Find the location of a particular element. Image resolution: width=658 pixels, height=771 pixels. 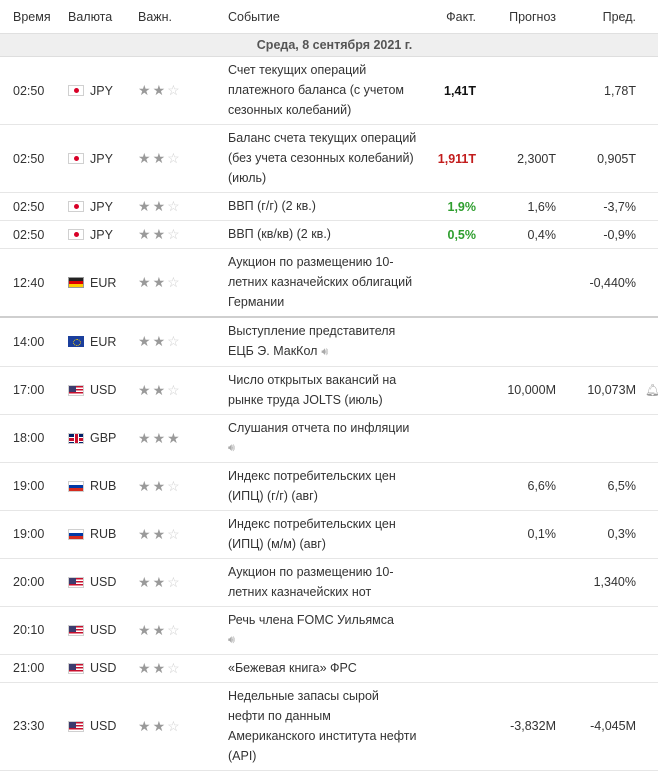

date-row: Среда, 8 сентября 2021 г. is located at coordinates (329, 45).